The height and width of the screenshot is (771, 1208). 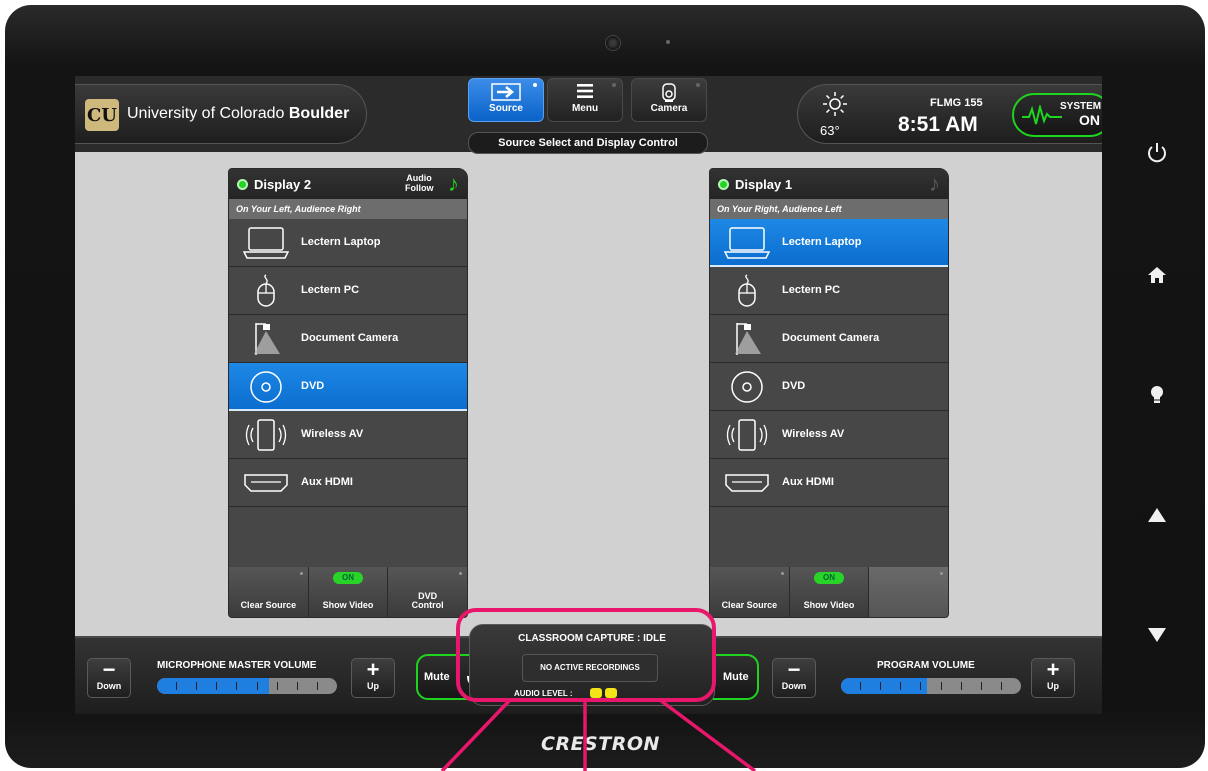 I want to click on university-branding: CU University of Colorado Boulder, so click(x=221, y=114).